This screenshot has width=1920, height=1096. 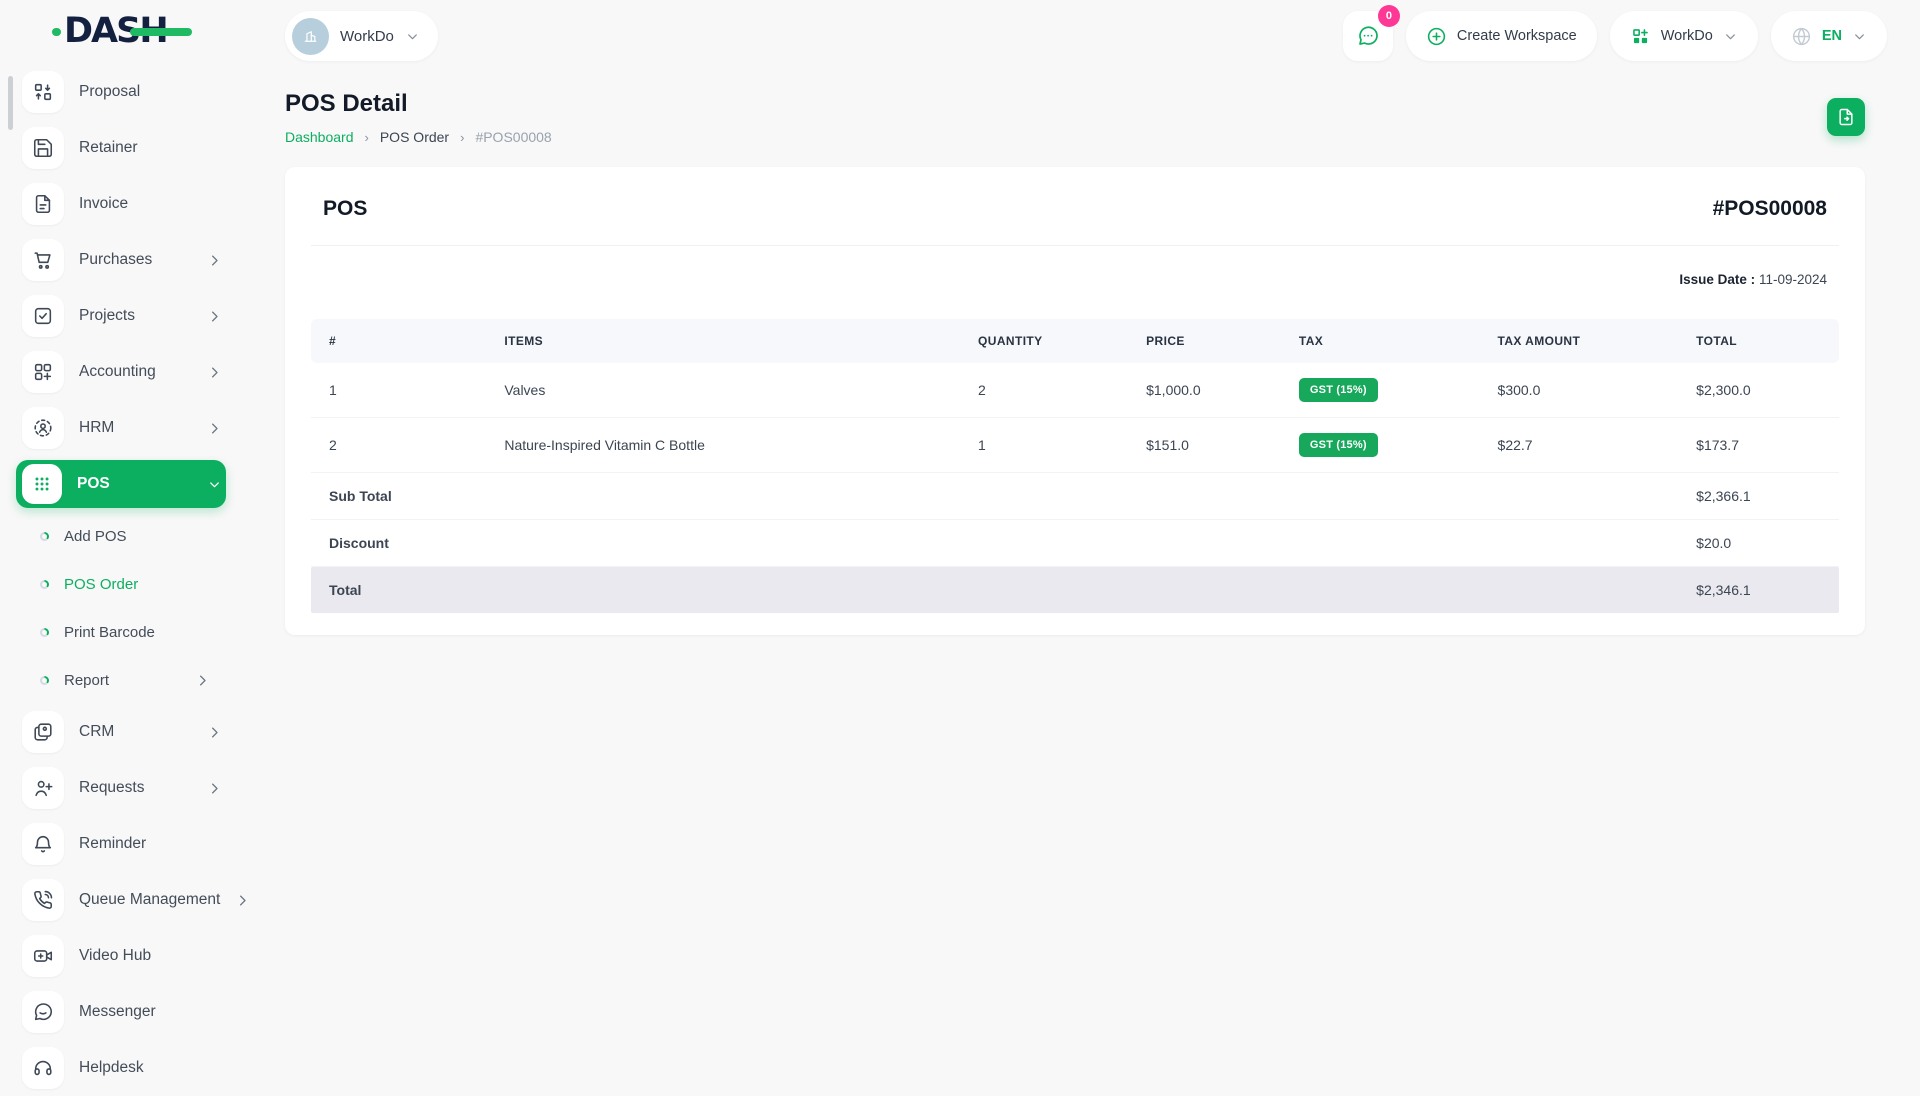 I want to click on sidebar-item-queue-management: Queue Management, so click(x=131, y=900).